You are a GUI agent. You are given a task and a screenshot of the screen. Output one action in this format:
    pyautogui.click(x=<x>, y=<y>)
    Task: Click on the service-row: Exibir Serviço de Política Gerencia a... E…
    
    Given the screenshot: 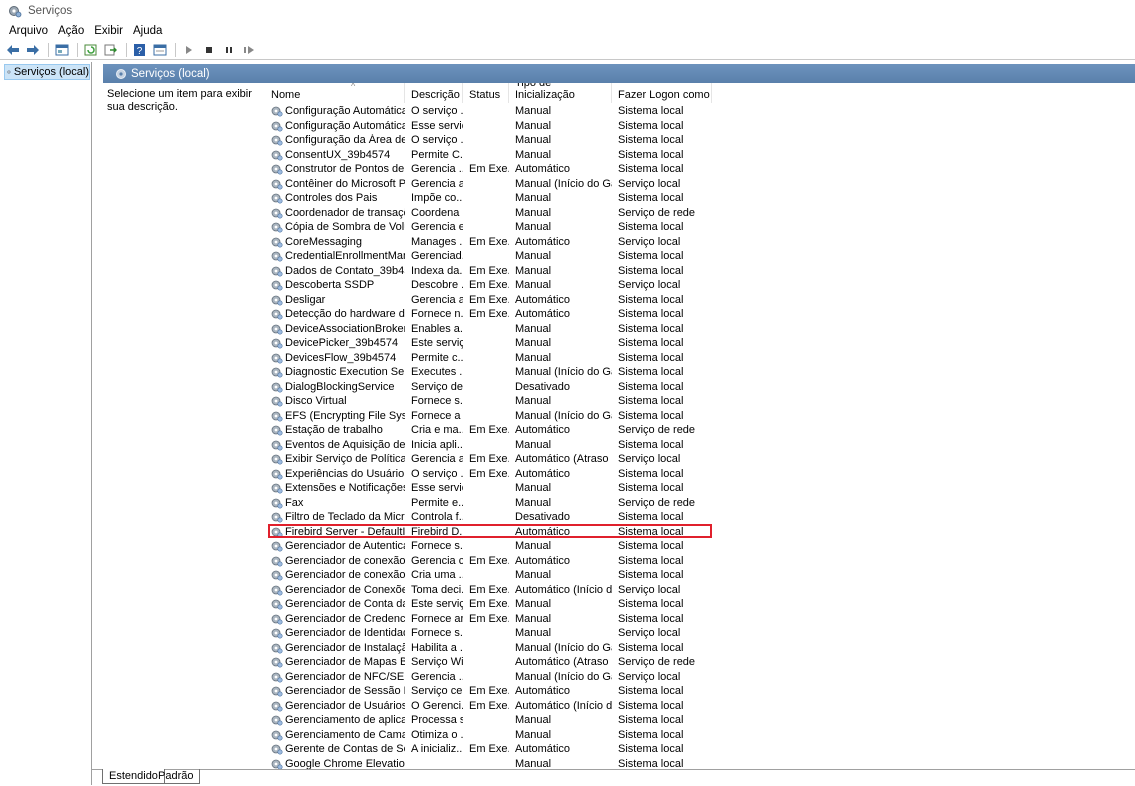 What is the action you would take?
    pyautogui.click(x=488, y=459)
    